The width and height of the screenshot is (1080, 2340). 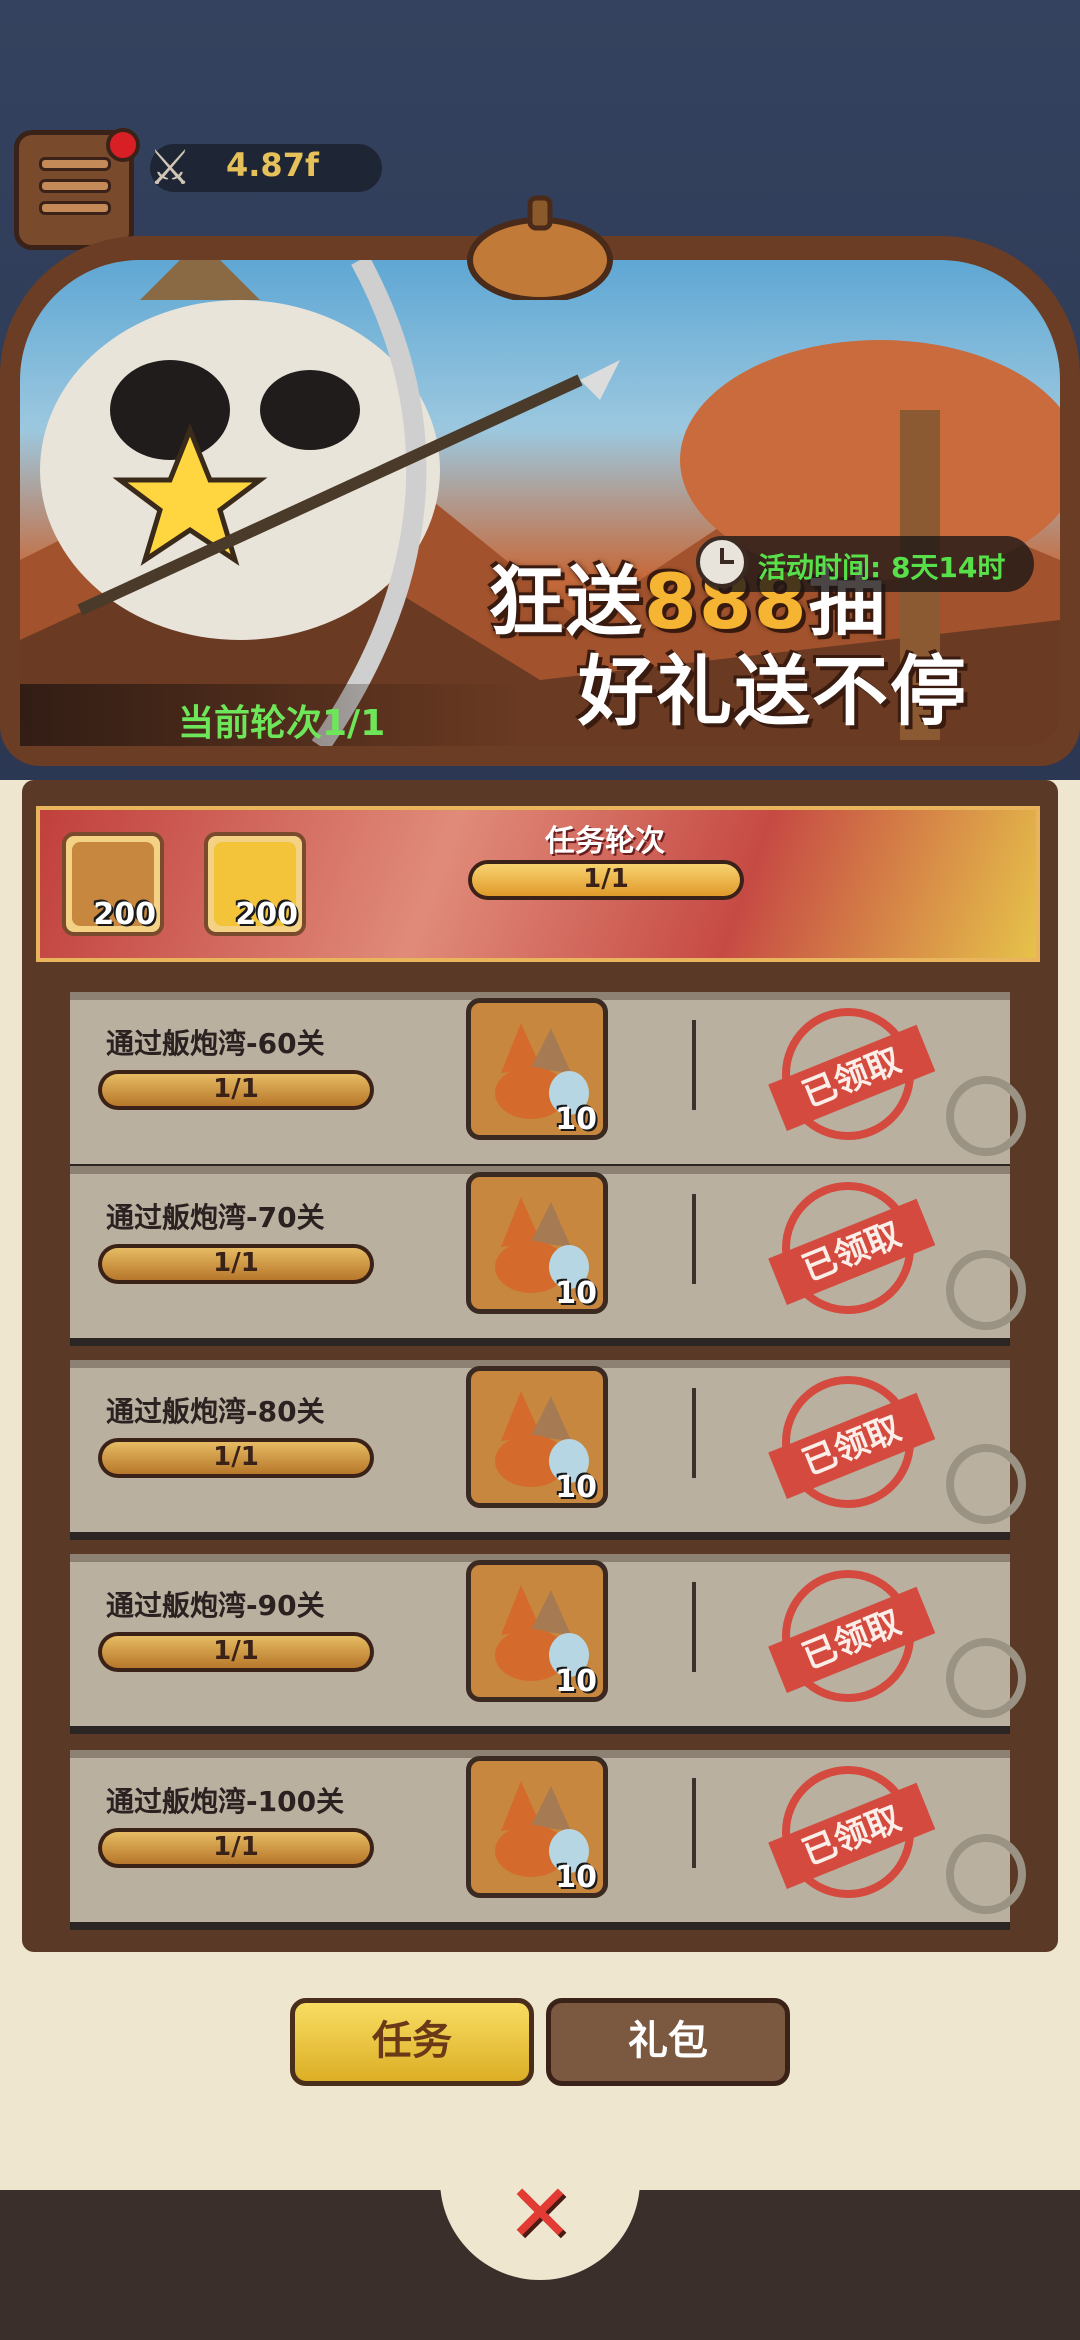 What do you see at coordinates (215, 1411) in the screenshot?
I see `task-title: 通过舨炮湾-80关` at bounding box center [215, 1411].